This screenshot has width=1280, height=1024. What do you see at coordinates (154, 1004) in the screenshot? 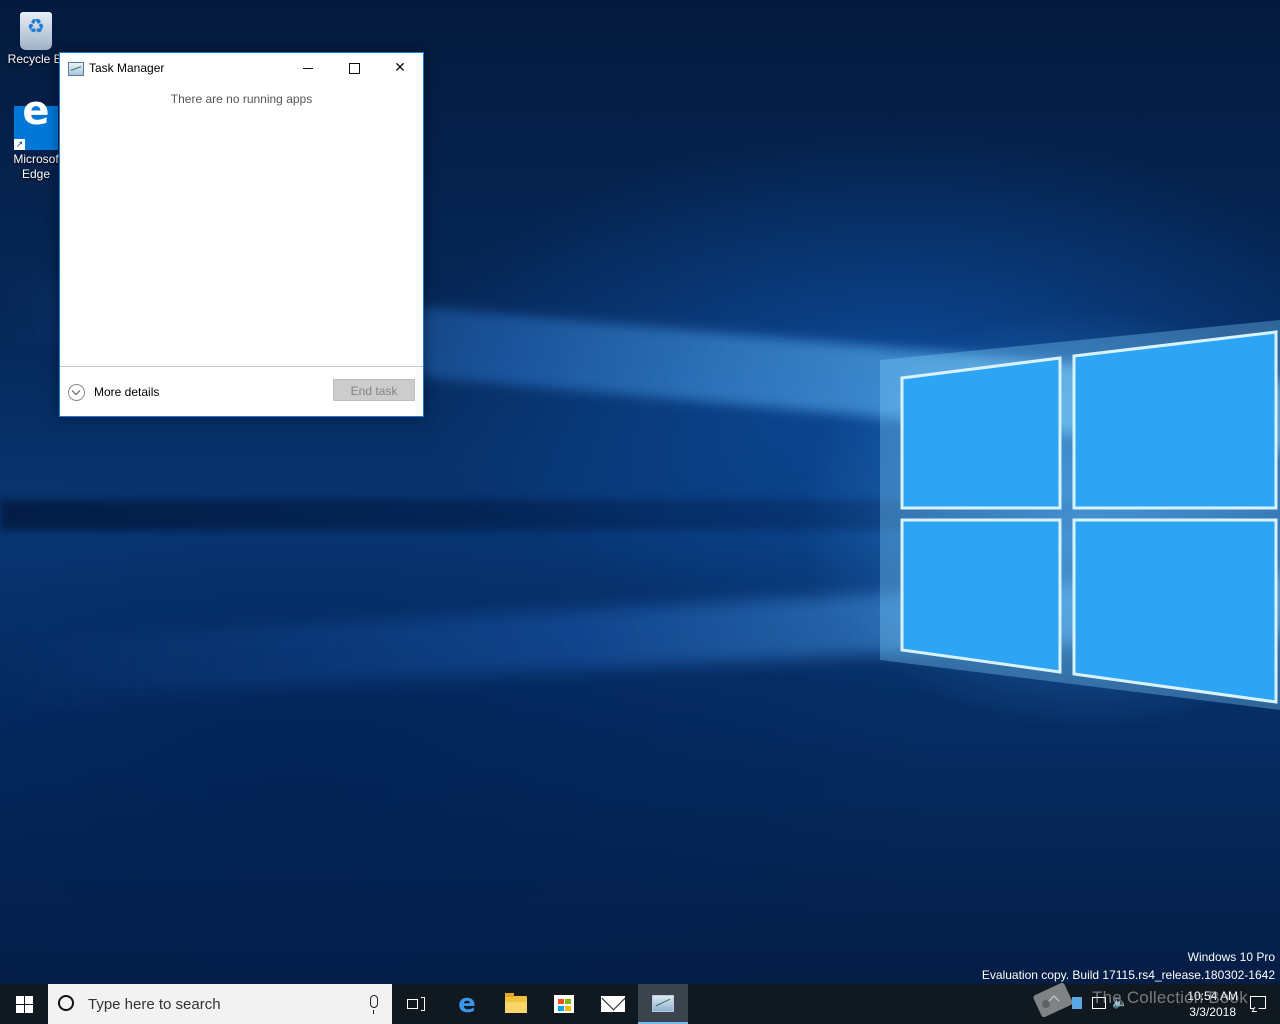
I see `search-placeholder: Type here to search` at bounding box center [154, 1004].